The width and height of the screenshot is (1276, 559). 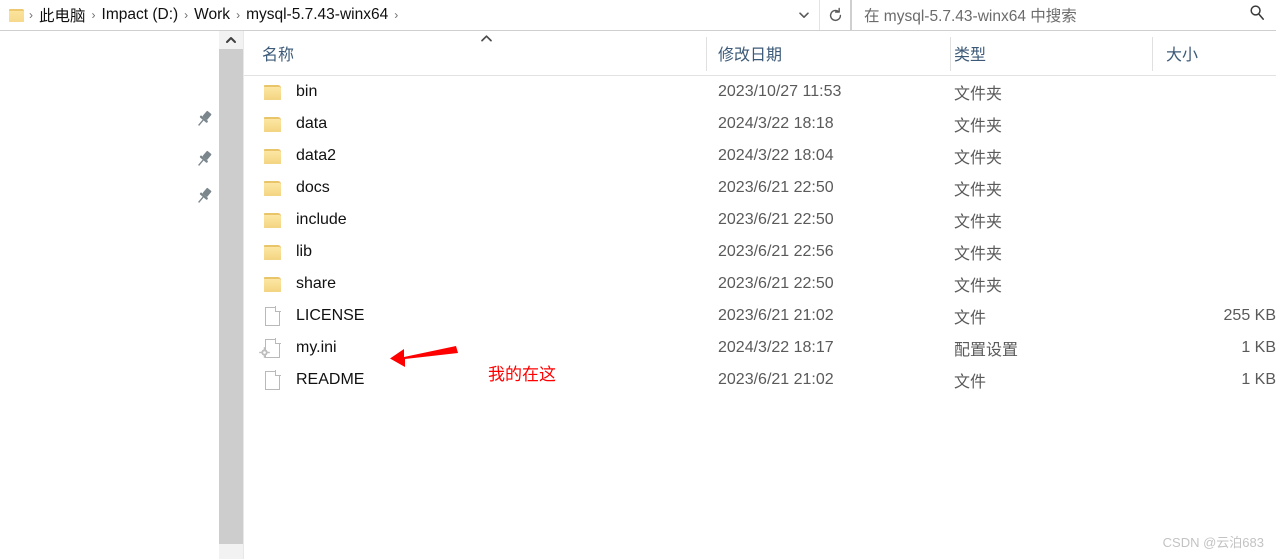 What do you see at coordinates (804, 15) in the screenshot?
I see `chevron-down-icon` at bounding box center [804, 15].